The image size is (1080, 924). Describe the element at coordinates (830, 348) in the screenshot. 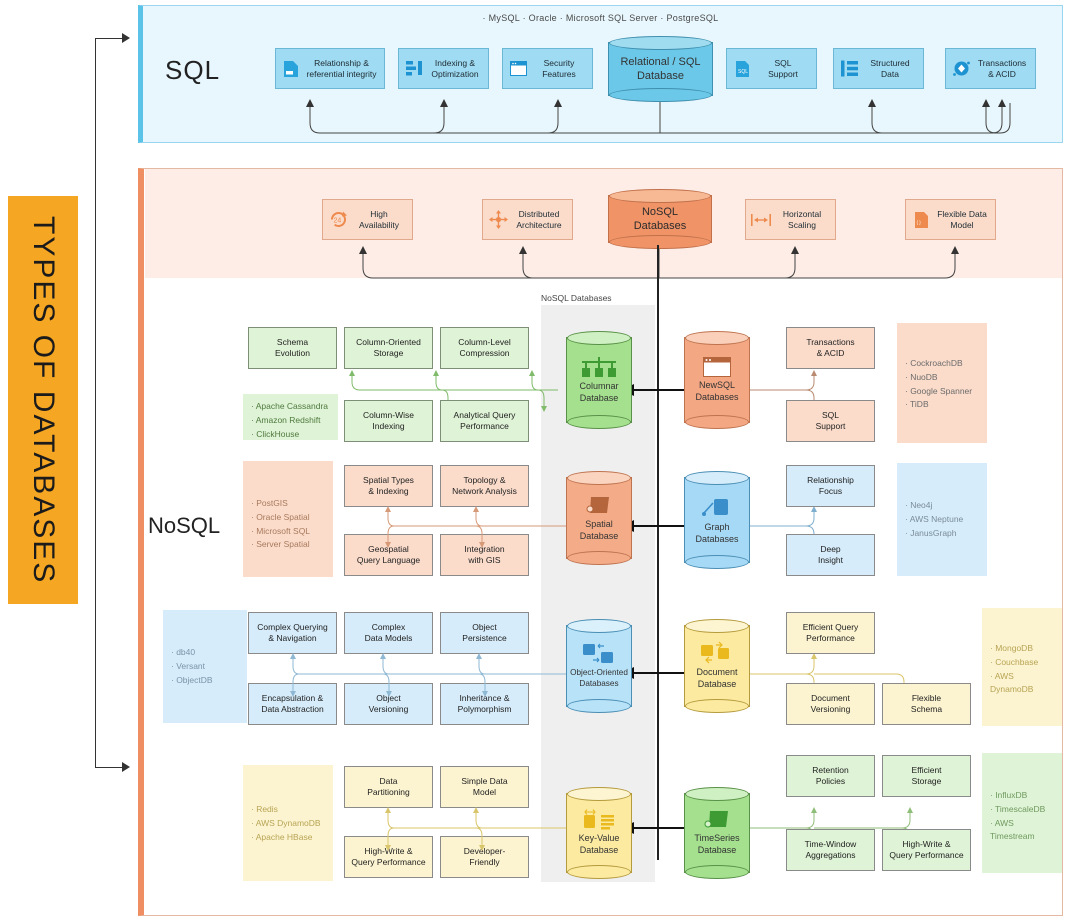

I see `row-0-right-top-box-0: Transactions & ACID` at that location.